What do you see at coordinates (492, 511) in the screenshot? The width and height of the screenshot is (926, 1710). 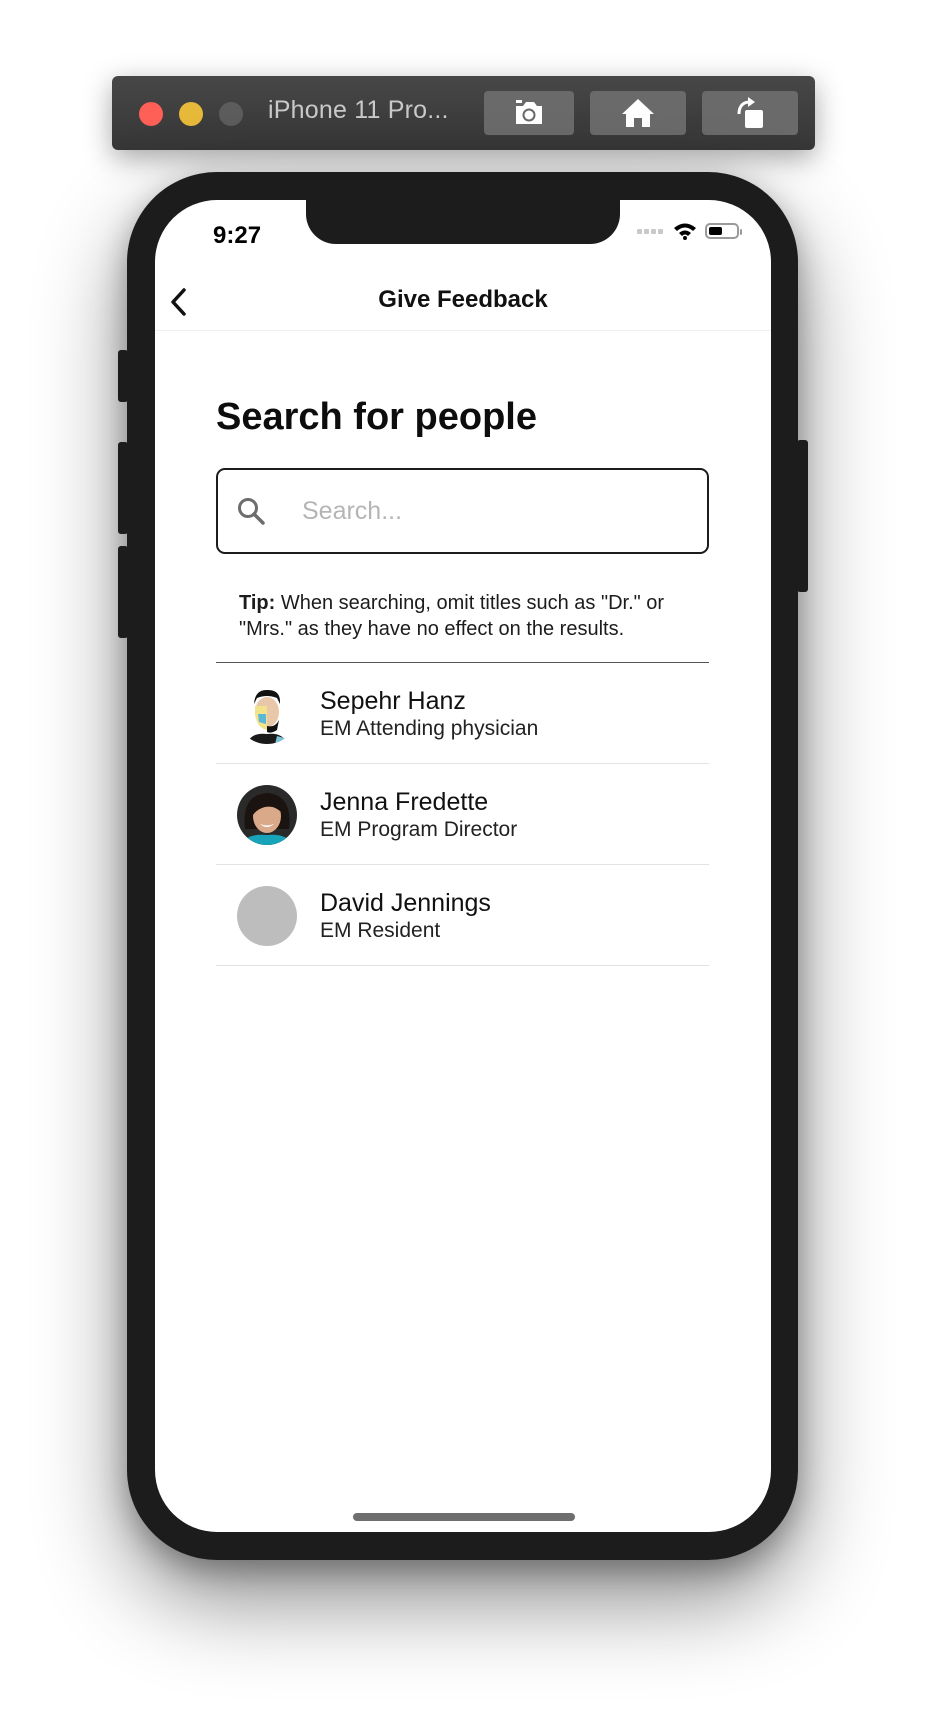 I see `search-input` at bounding box center [492, 511].